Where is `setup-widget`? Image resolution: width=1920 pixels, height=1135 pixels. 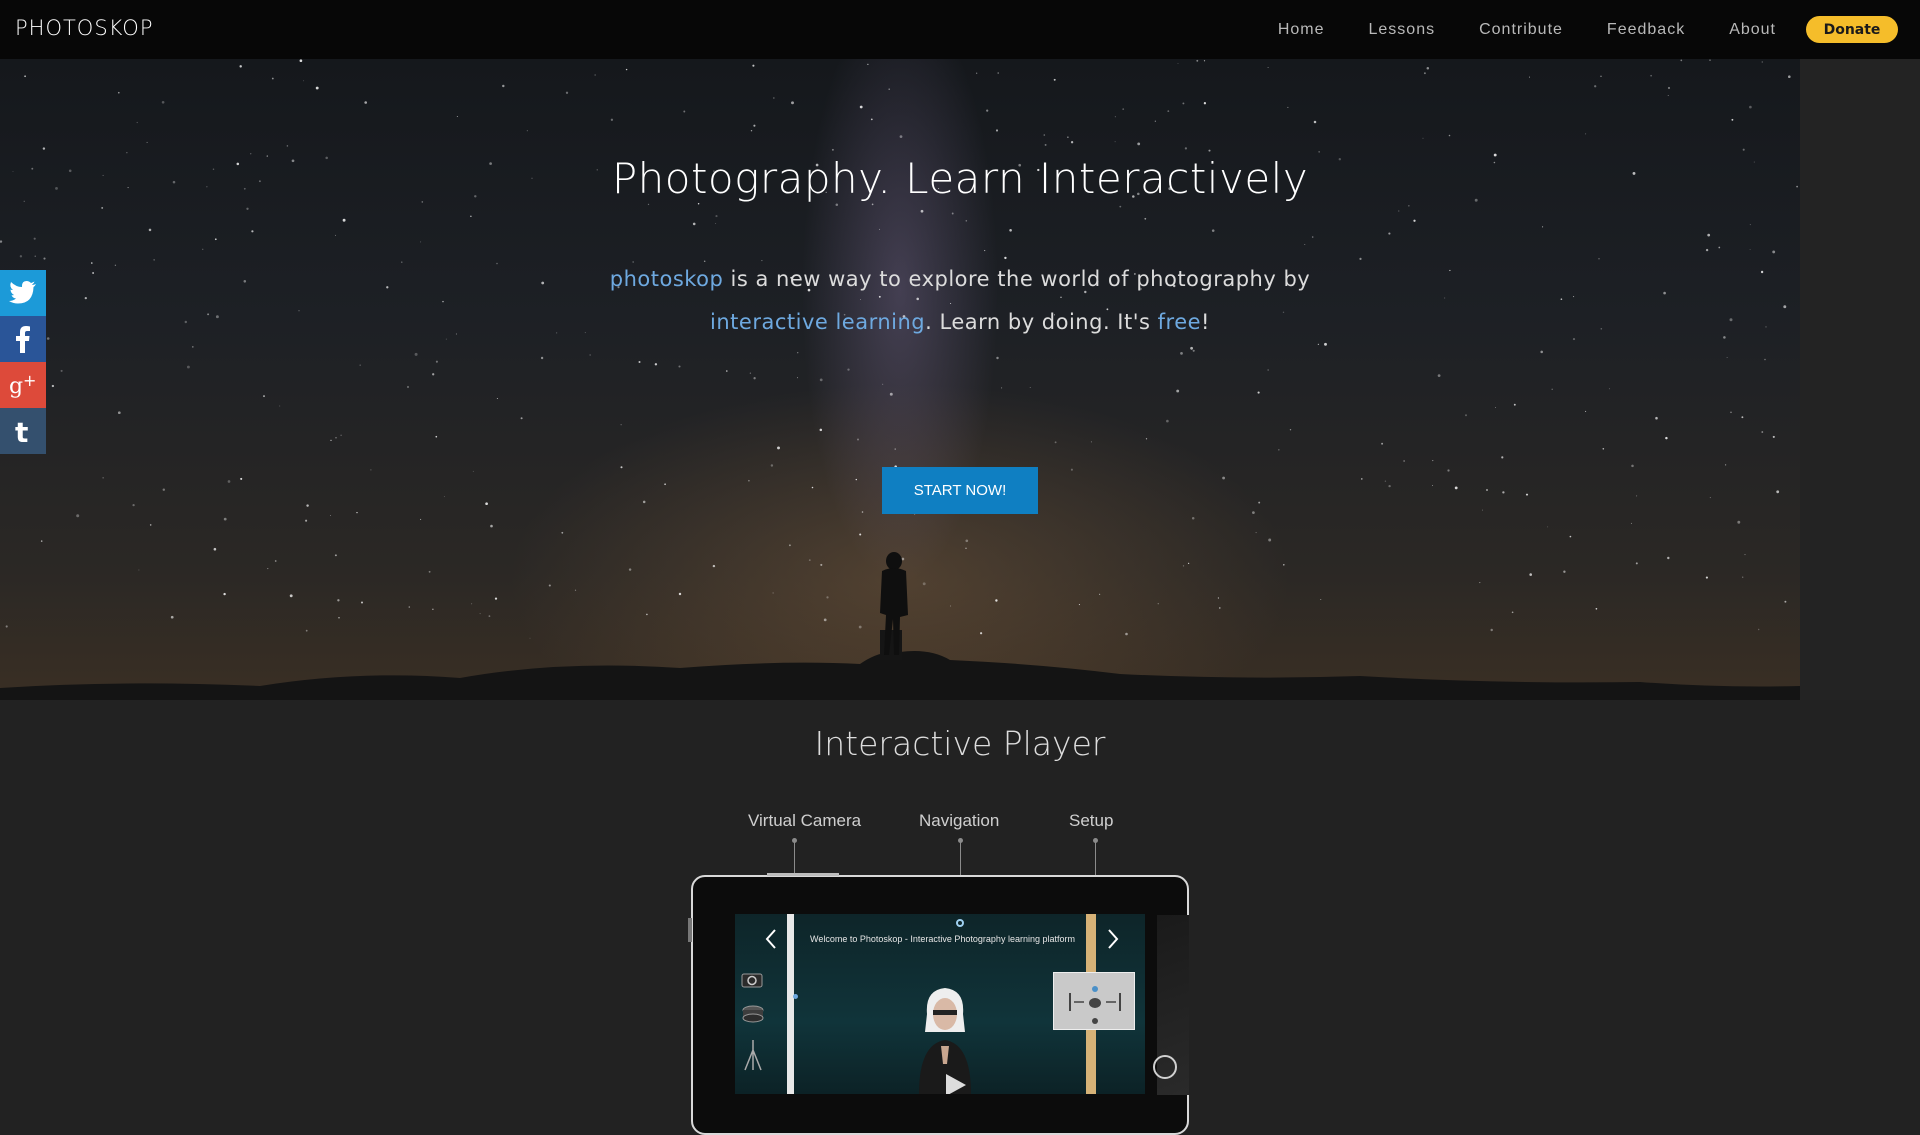
setup-widget is located at coordinates (1094, 1001).